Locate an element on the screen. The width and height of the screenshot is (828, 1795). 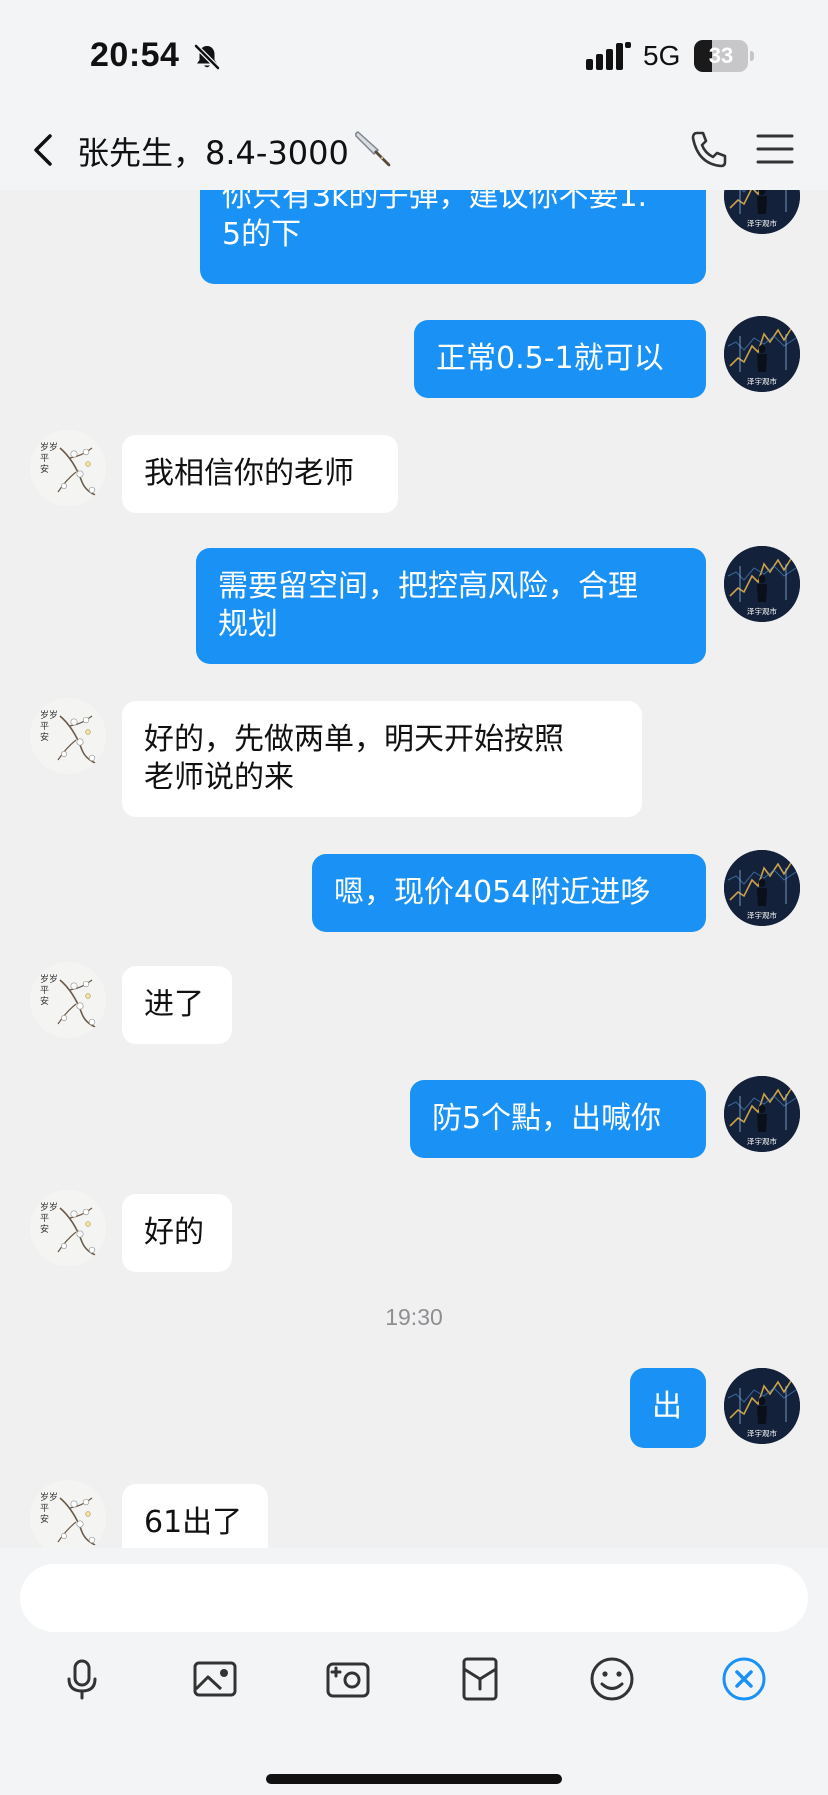
menu-icon is located at coordinates (775, 149).